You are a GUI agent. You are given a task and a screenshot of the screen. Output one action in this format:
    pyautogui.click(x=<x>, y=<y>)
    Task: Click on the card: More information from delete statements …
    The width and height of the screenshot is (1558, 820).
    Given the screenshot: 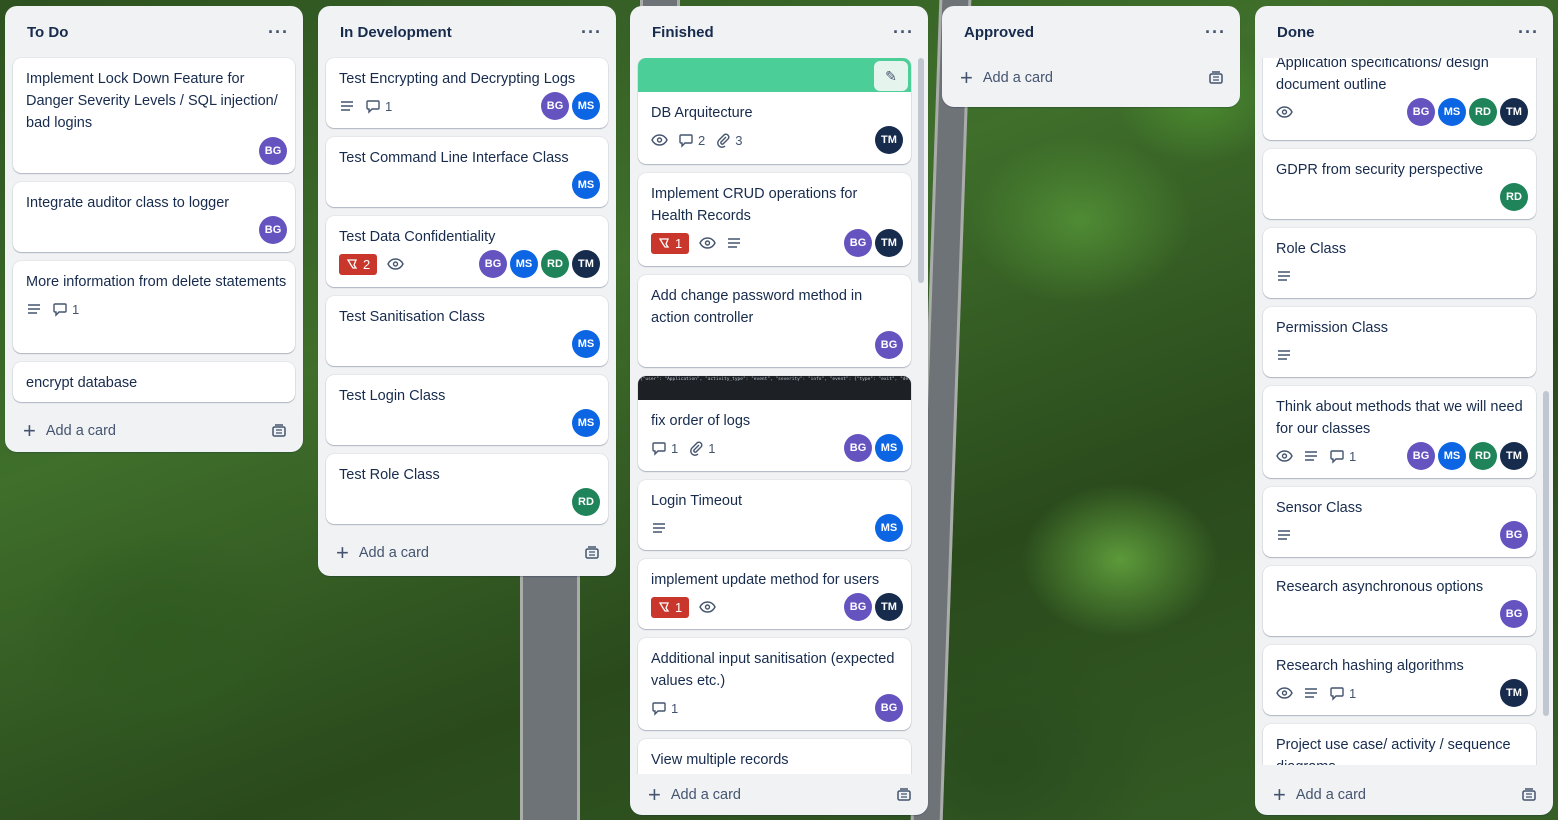 What is the action you would take?
    pyautogui.click(x=154, y=307)
    